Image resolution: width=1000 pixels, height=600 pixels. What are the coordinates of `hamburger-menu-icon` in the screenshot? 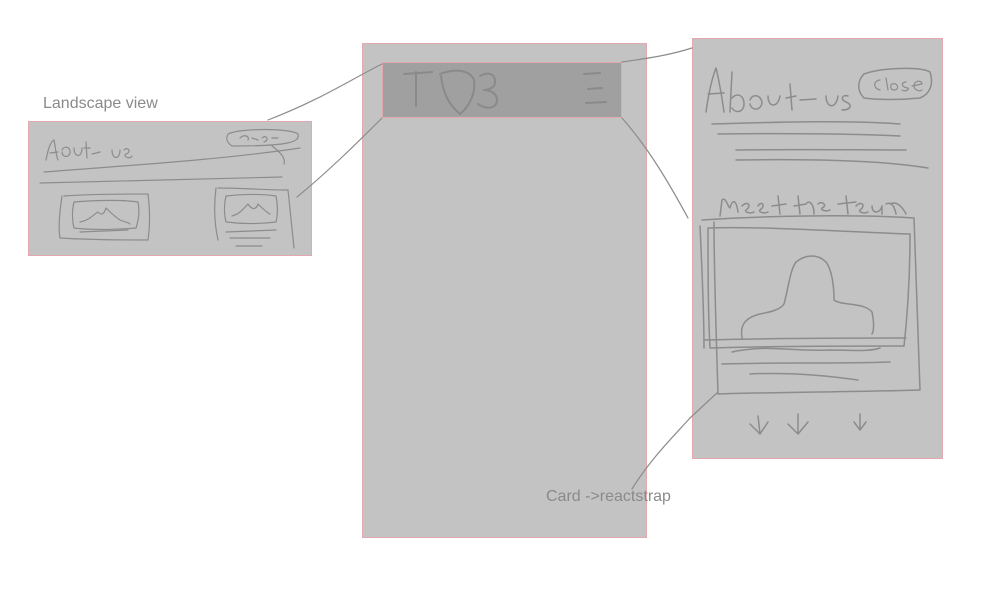 It's located at (595, 88).